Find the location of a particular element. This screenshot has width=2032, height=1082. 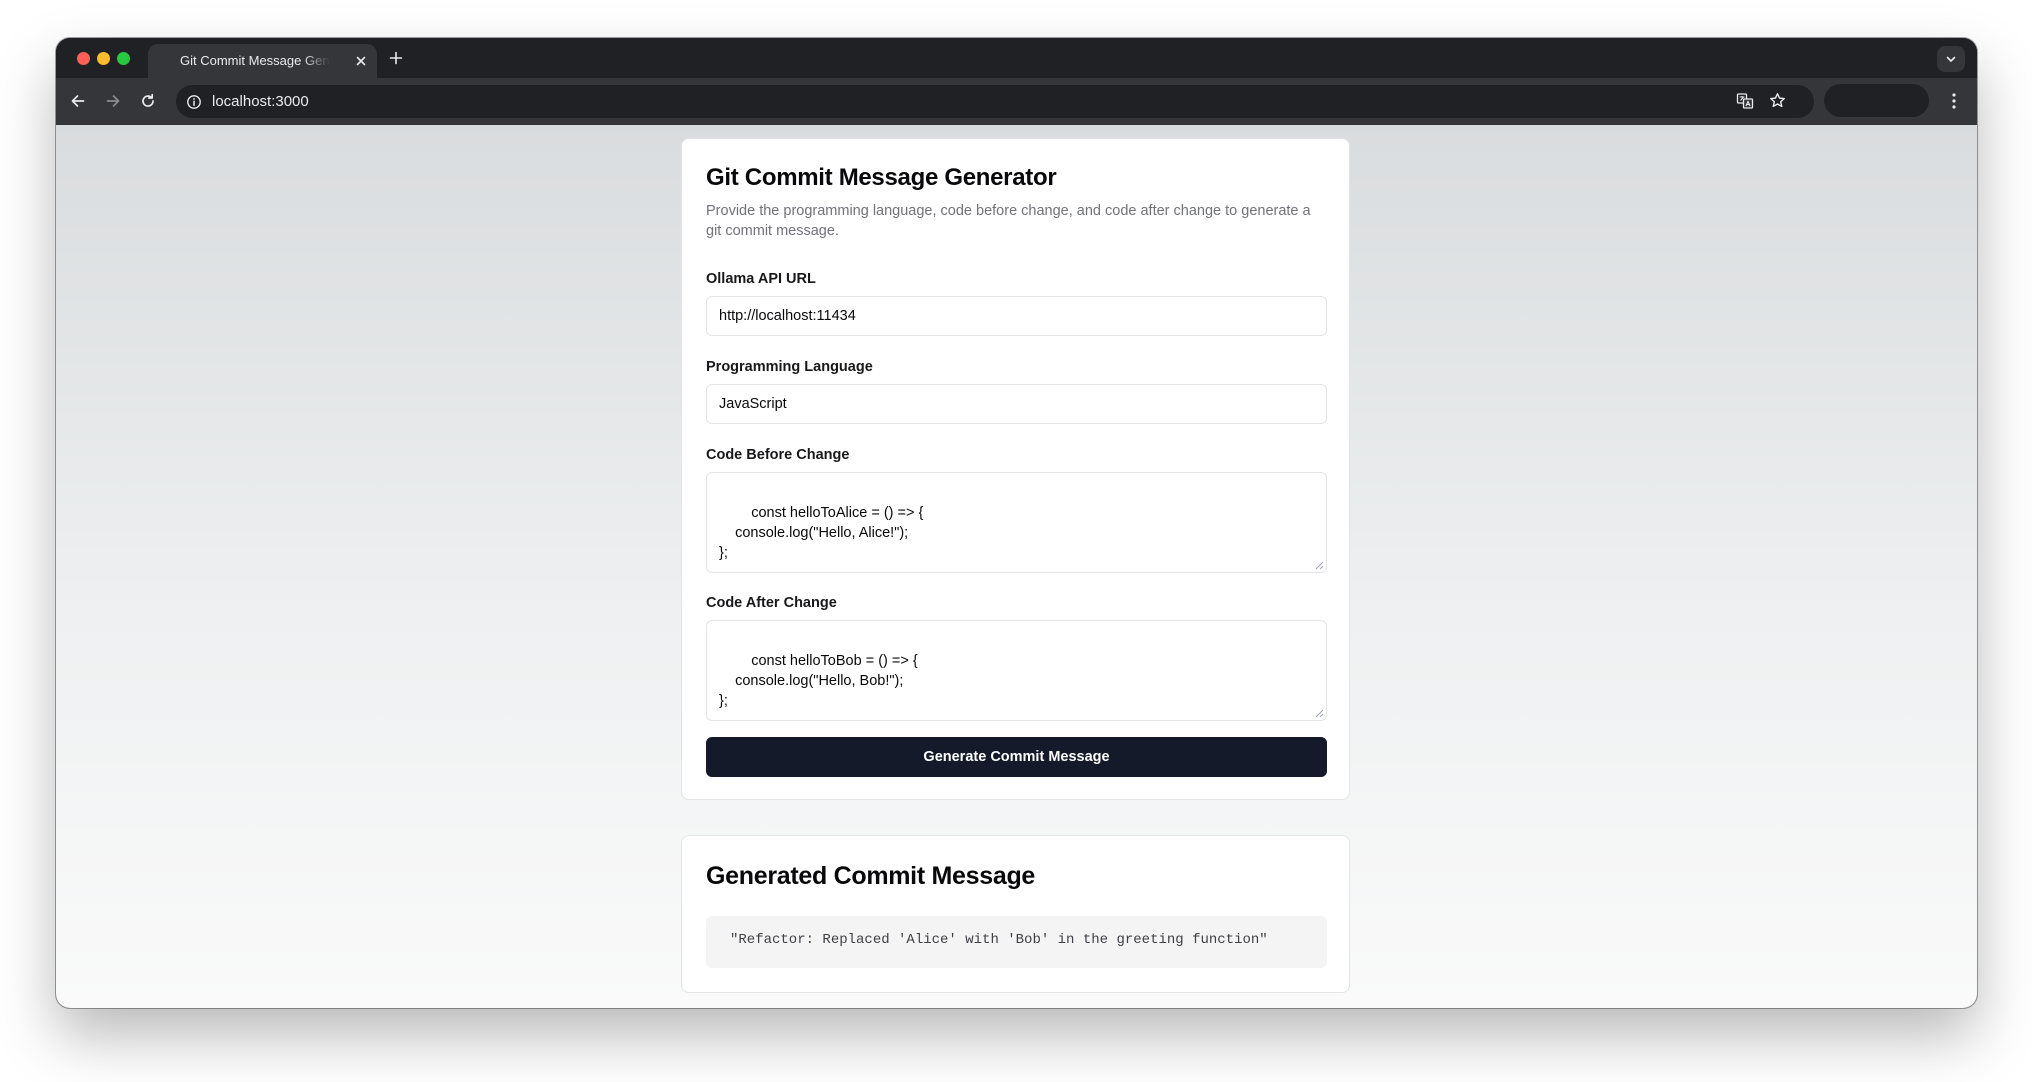

generate-commit-message-button: Generate Commit Message is located at coordinates (1016, 757).